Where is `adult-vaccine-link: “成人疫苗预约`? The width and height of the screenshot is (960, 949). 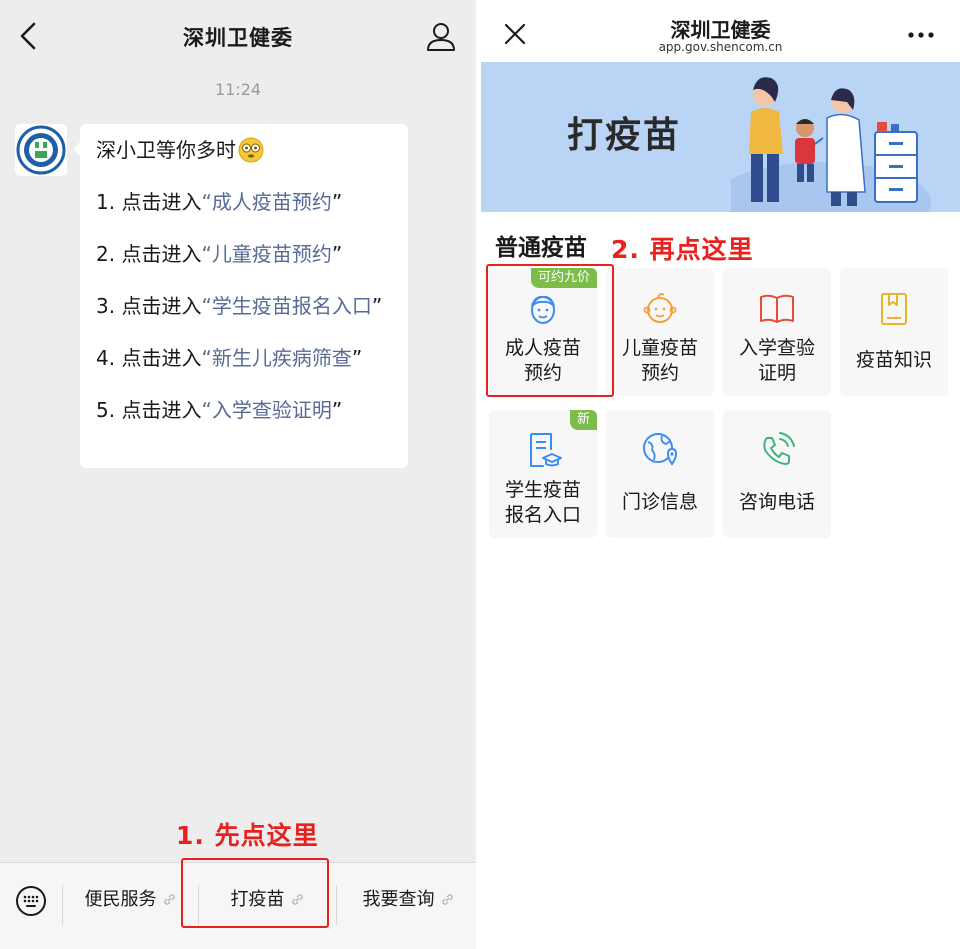
adult-vaccine-link: “成人疫苗预约 is located at coordinates (266, 202).